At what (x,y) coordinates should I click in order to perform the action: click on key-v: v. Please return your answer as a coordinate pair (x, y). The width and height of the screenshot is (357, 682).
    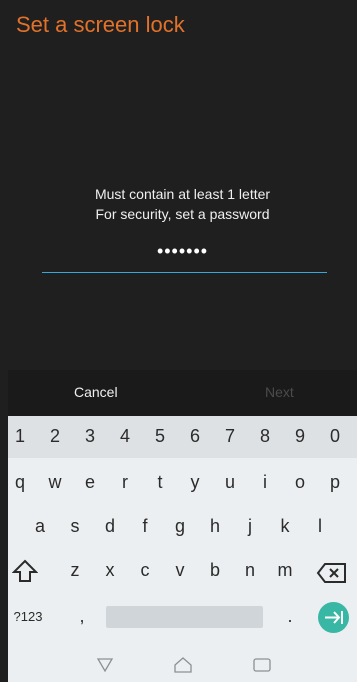
    Looking at the image, I should click on (180, 570).